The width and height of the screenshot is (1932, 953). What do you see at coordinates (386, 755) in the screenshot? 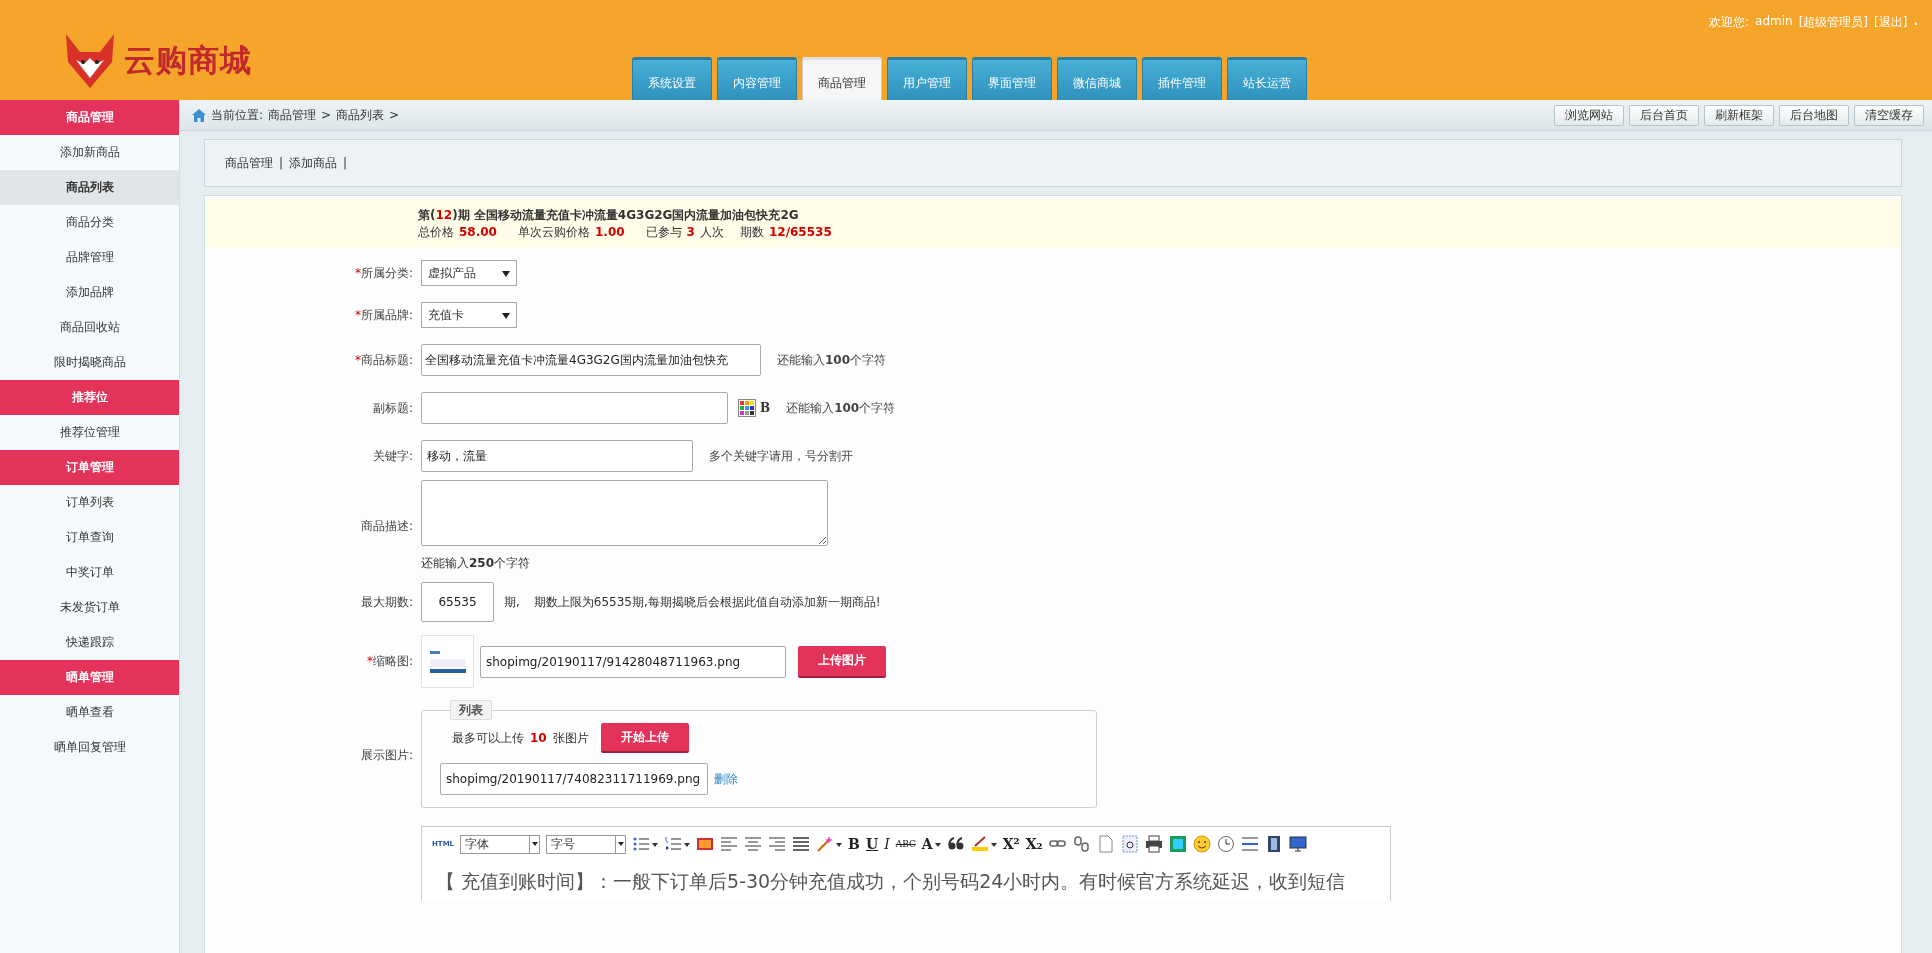
I see `field-label: 展示图片:` at bounding box center [386, 755].